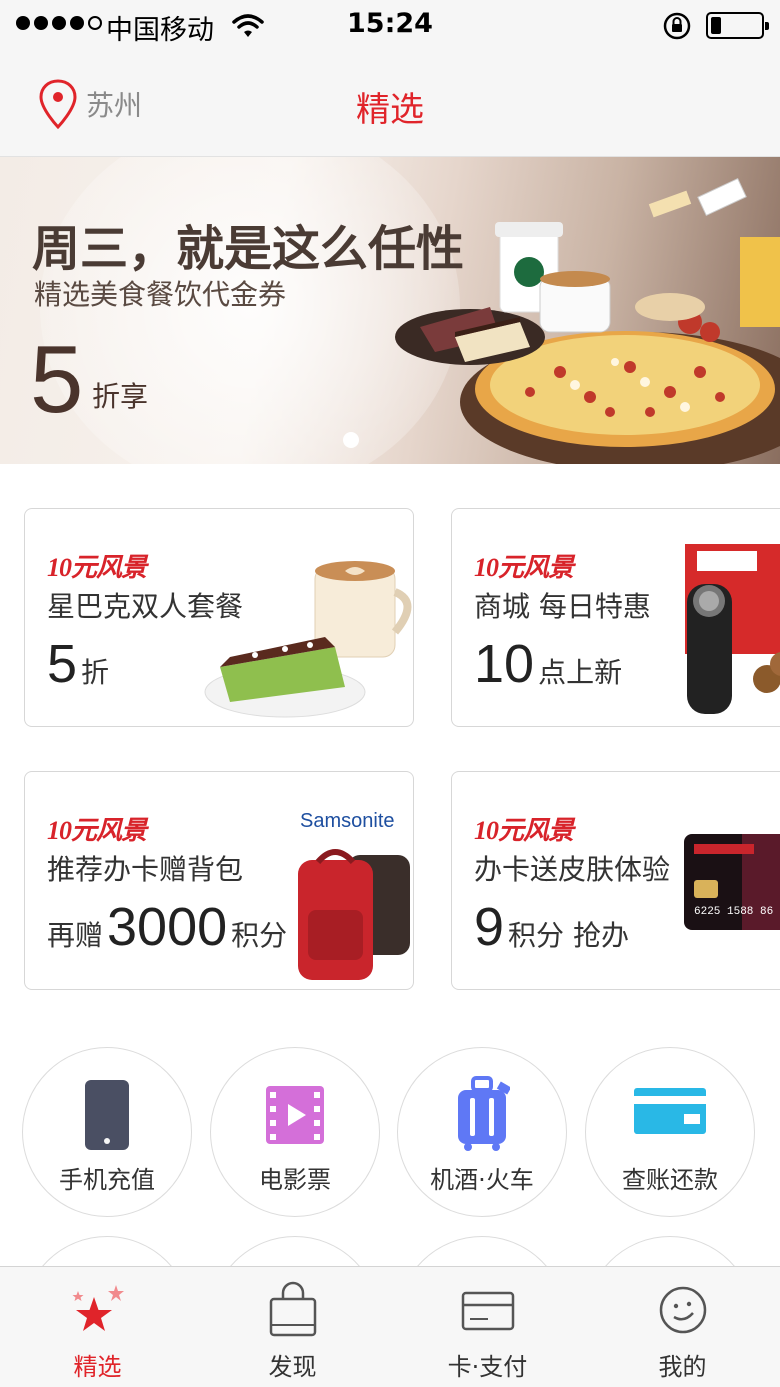 This screenshot has width=780, height=1387. I want to click on card-value-suffix: 折, so click(95, 672).